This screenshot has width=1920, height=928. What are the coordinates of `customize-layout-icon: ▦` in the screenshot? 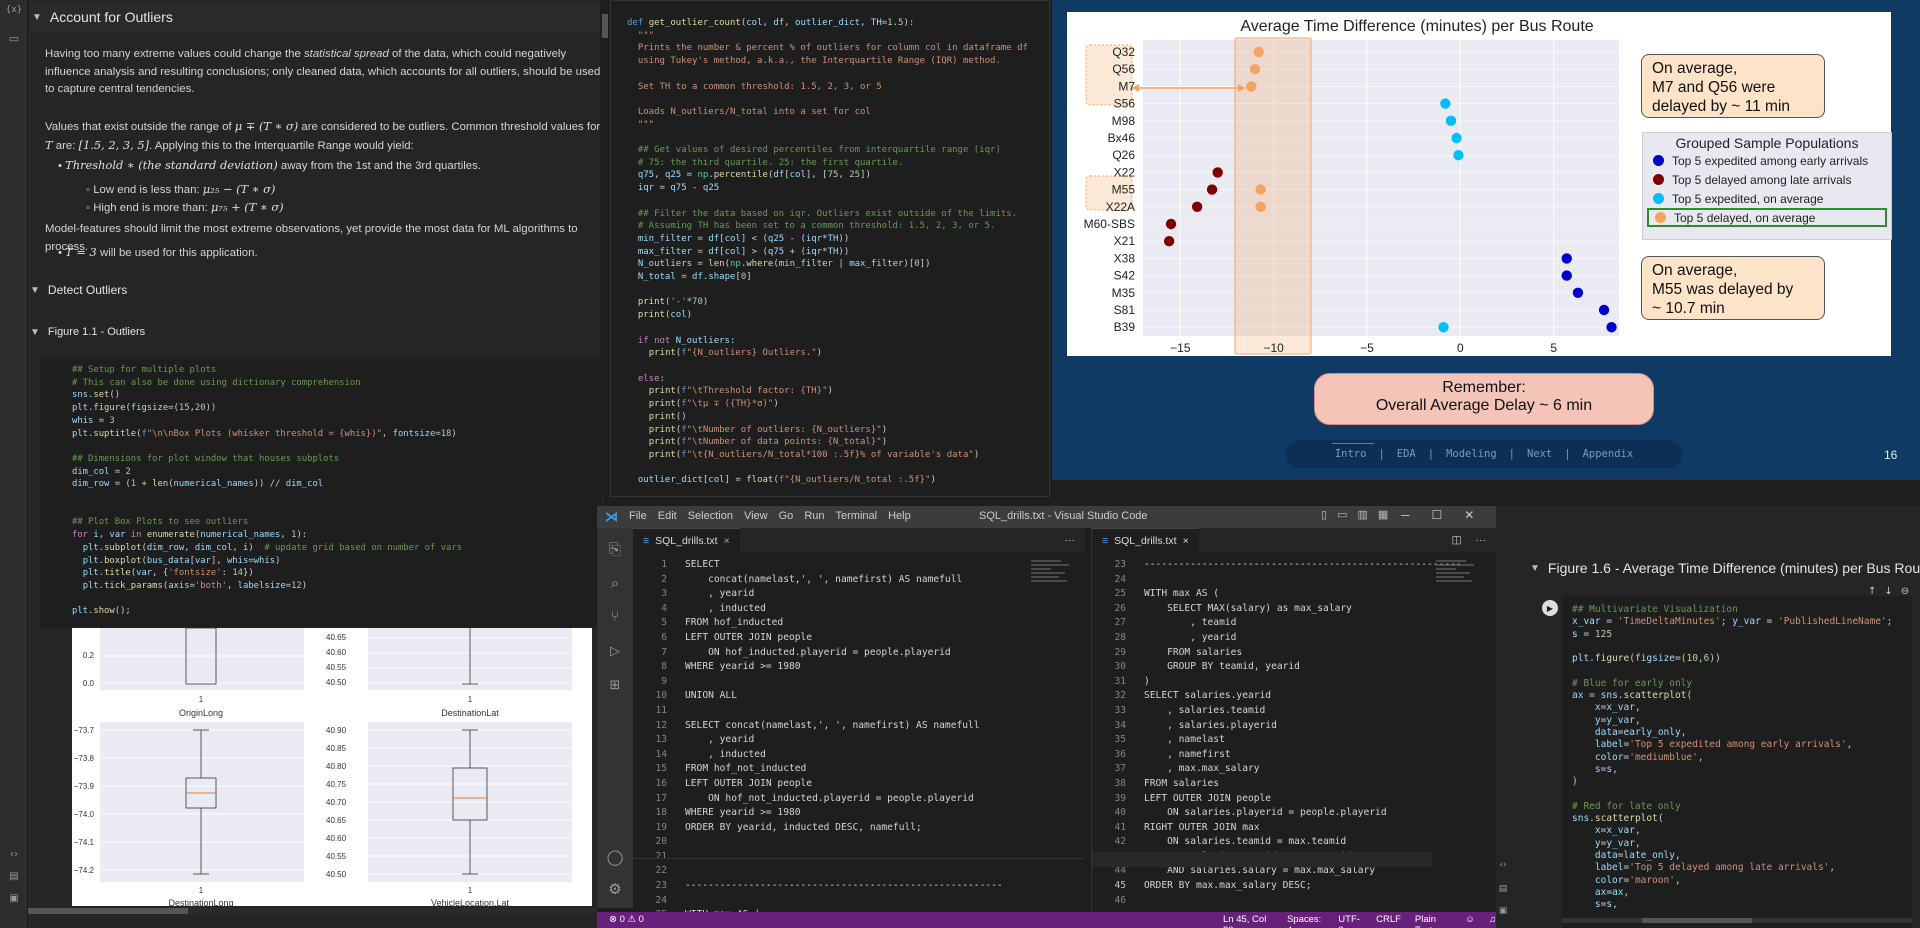 It's located at (1383, 514).